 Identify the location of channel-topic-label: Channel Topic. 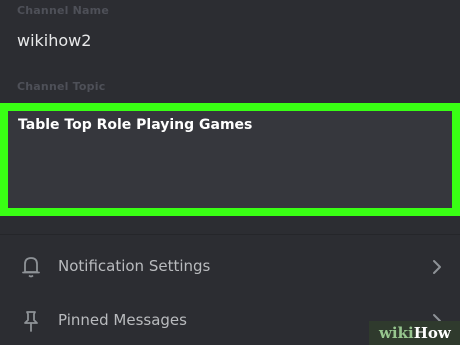
(61, 86).